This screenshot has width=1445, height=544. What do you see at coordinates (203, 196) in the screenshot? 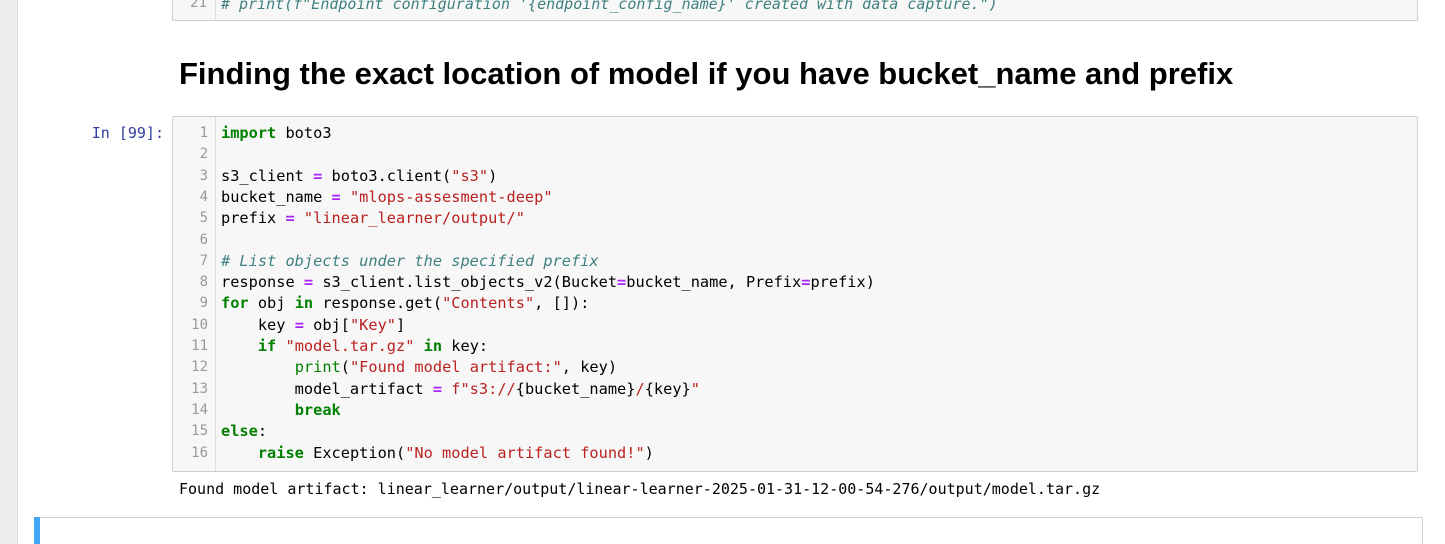
I see `line-number: 4` at bounding box center [203, 196].